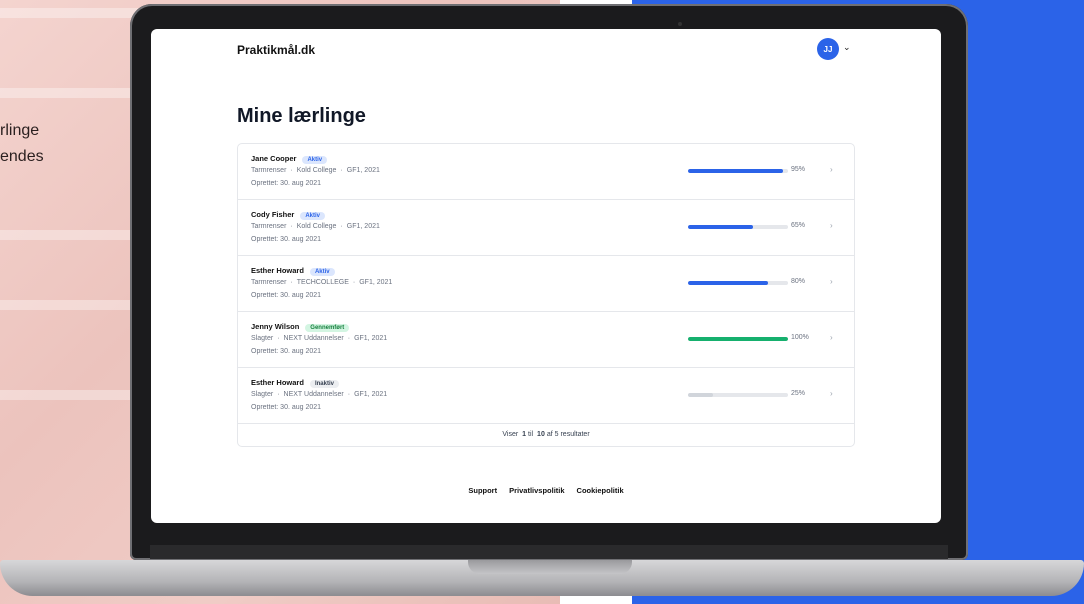  What do you see at coordinates (549, 552) in the screenshot?
I see `laptop-bezel` at bounding box center [549, 552].